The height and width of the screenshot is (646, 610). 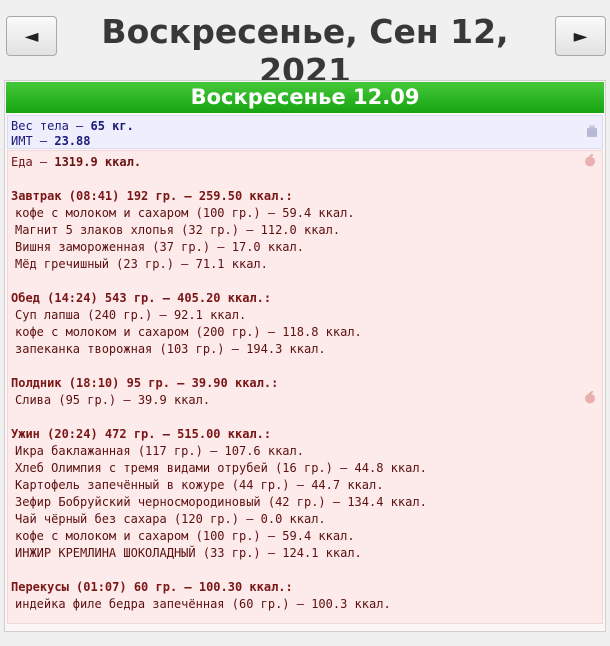 I want to click on meal-header-dinner: Ужин (20:24) 472 гр. — 515.00 ккал.:, so click(x=141, y=434).